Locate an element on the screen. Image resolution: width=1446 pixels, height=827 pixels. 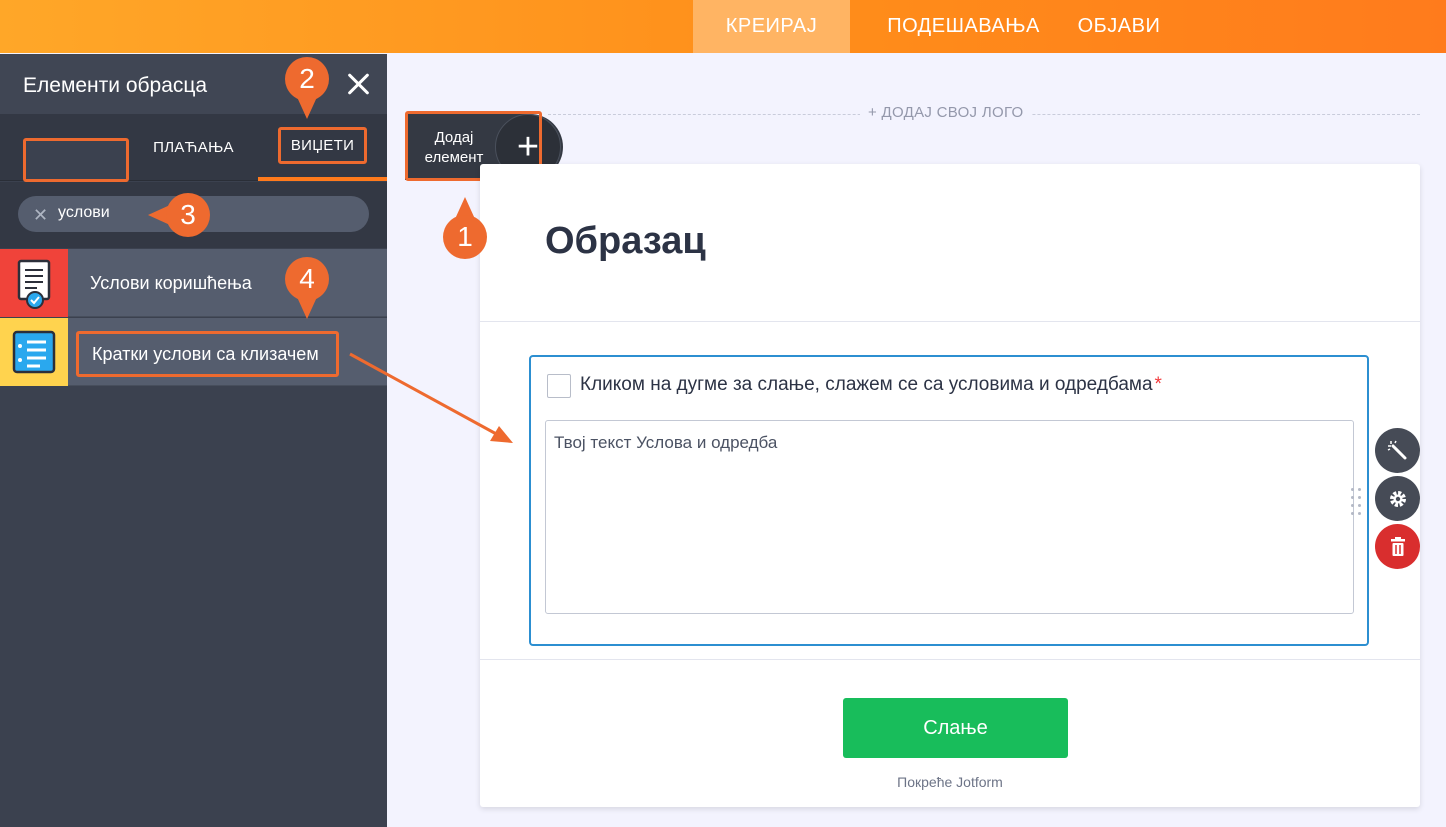
tab-widgets: ВИЏЕТИ is located at coordinates (322, 147).